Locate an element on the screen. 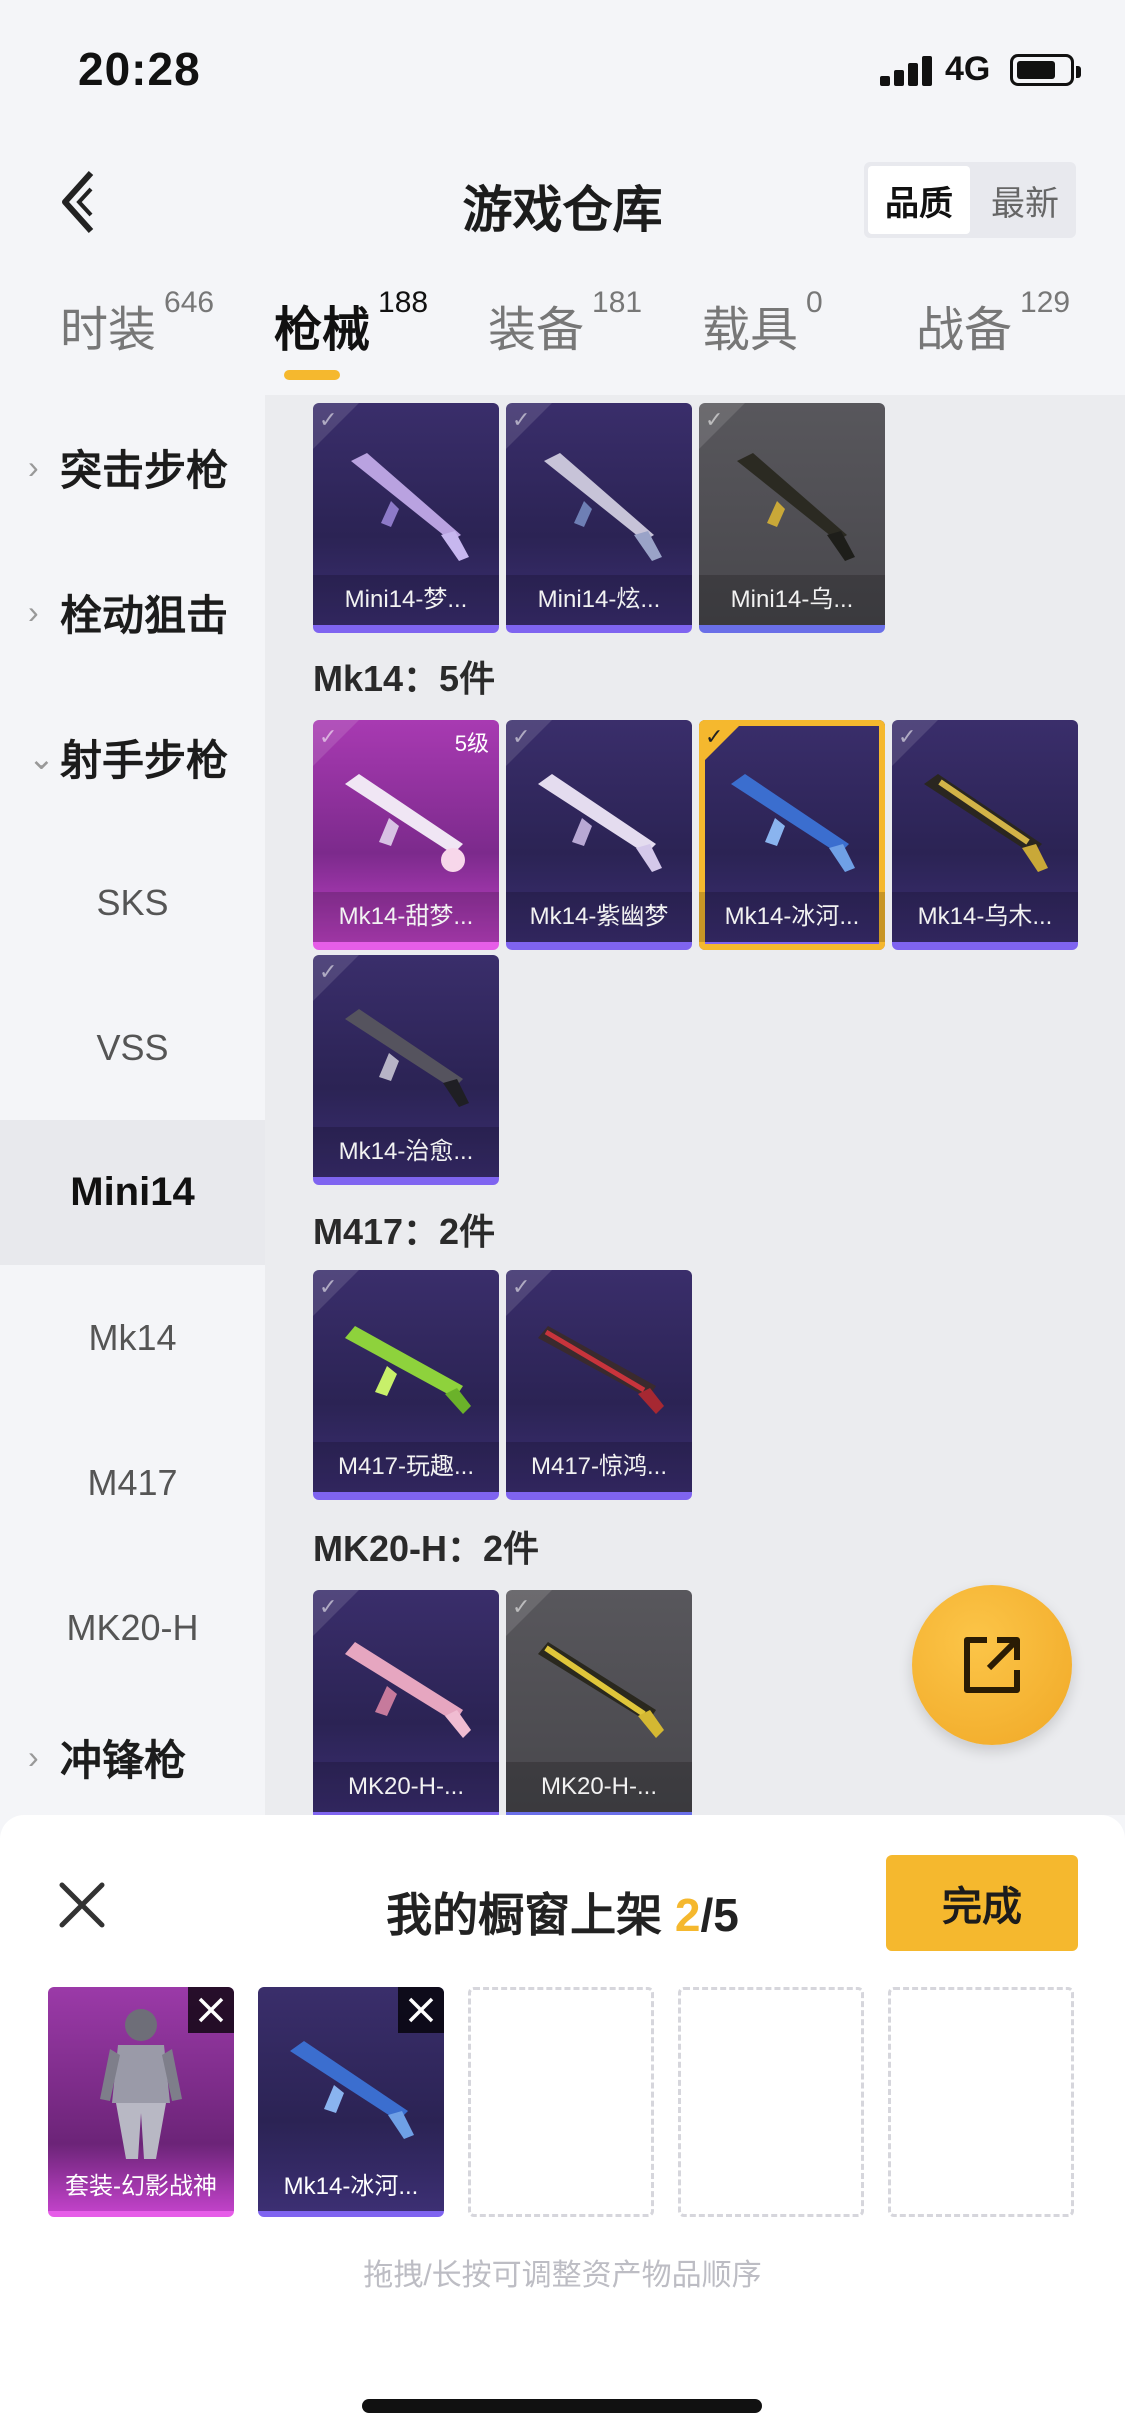  sidebar-item-label: M417 is located at coordinates (132, 1482).